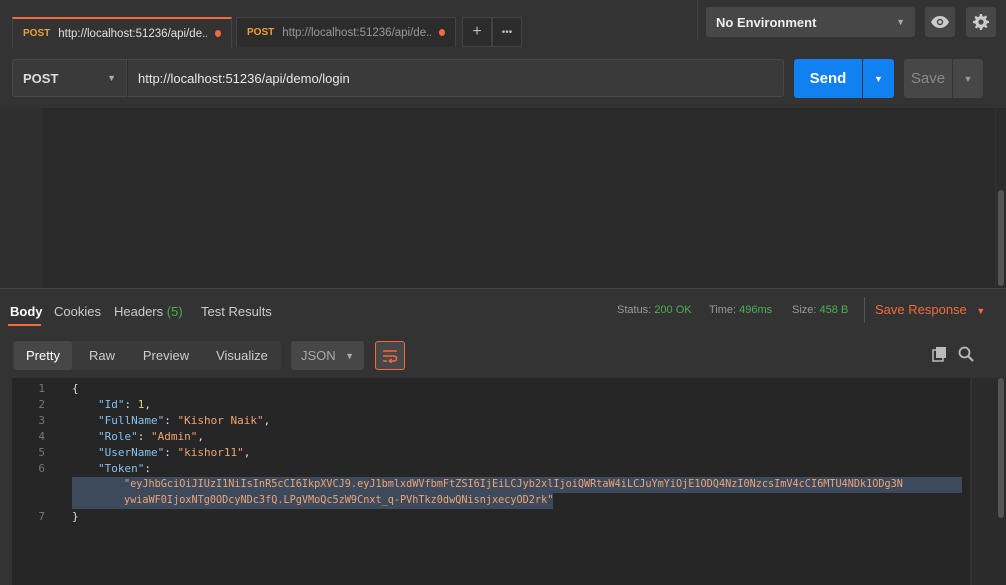 The image size is (1006, 585). What do you see at coordinates (21, 198) in the screenshot?
I see `request-editor-gutter` at bounding box center [21, 198].